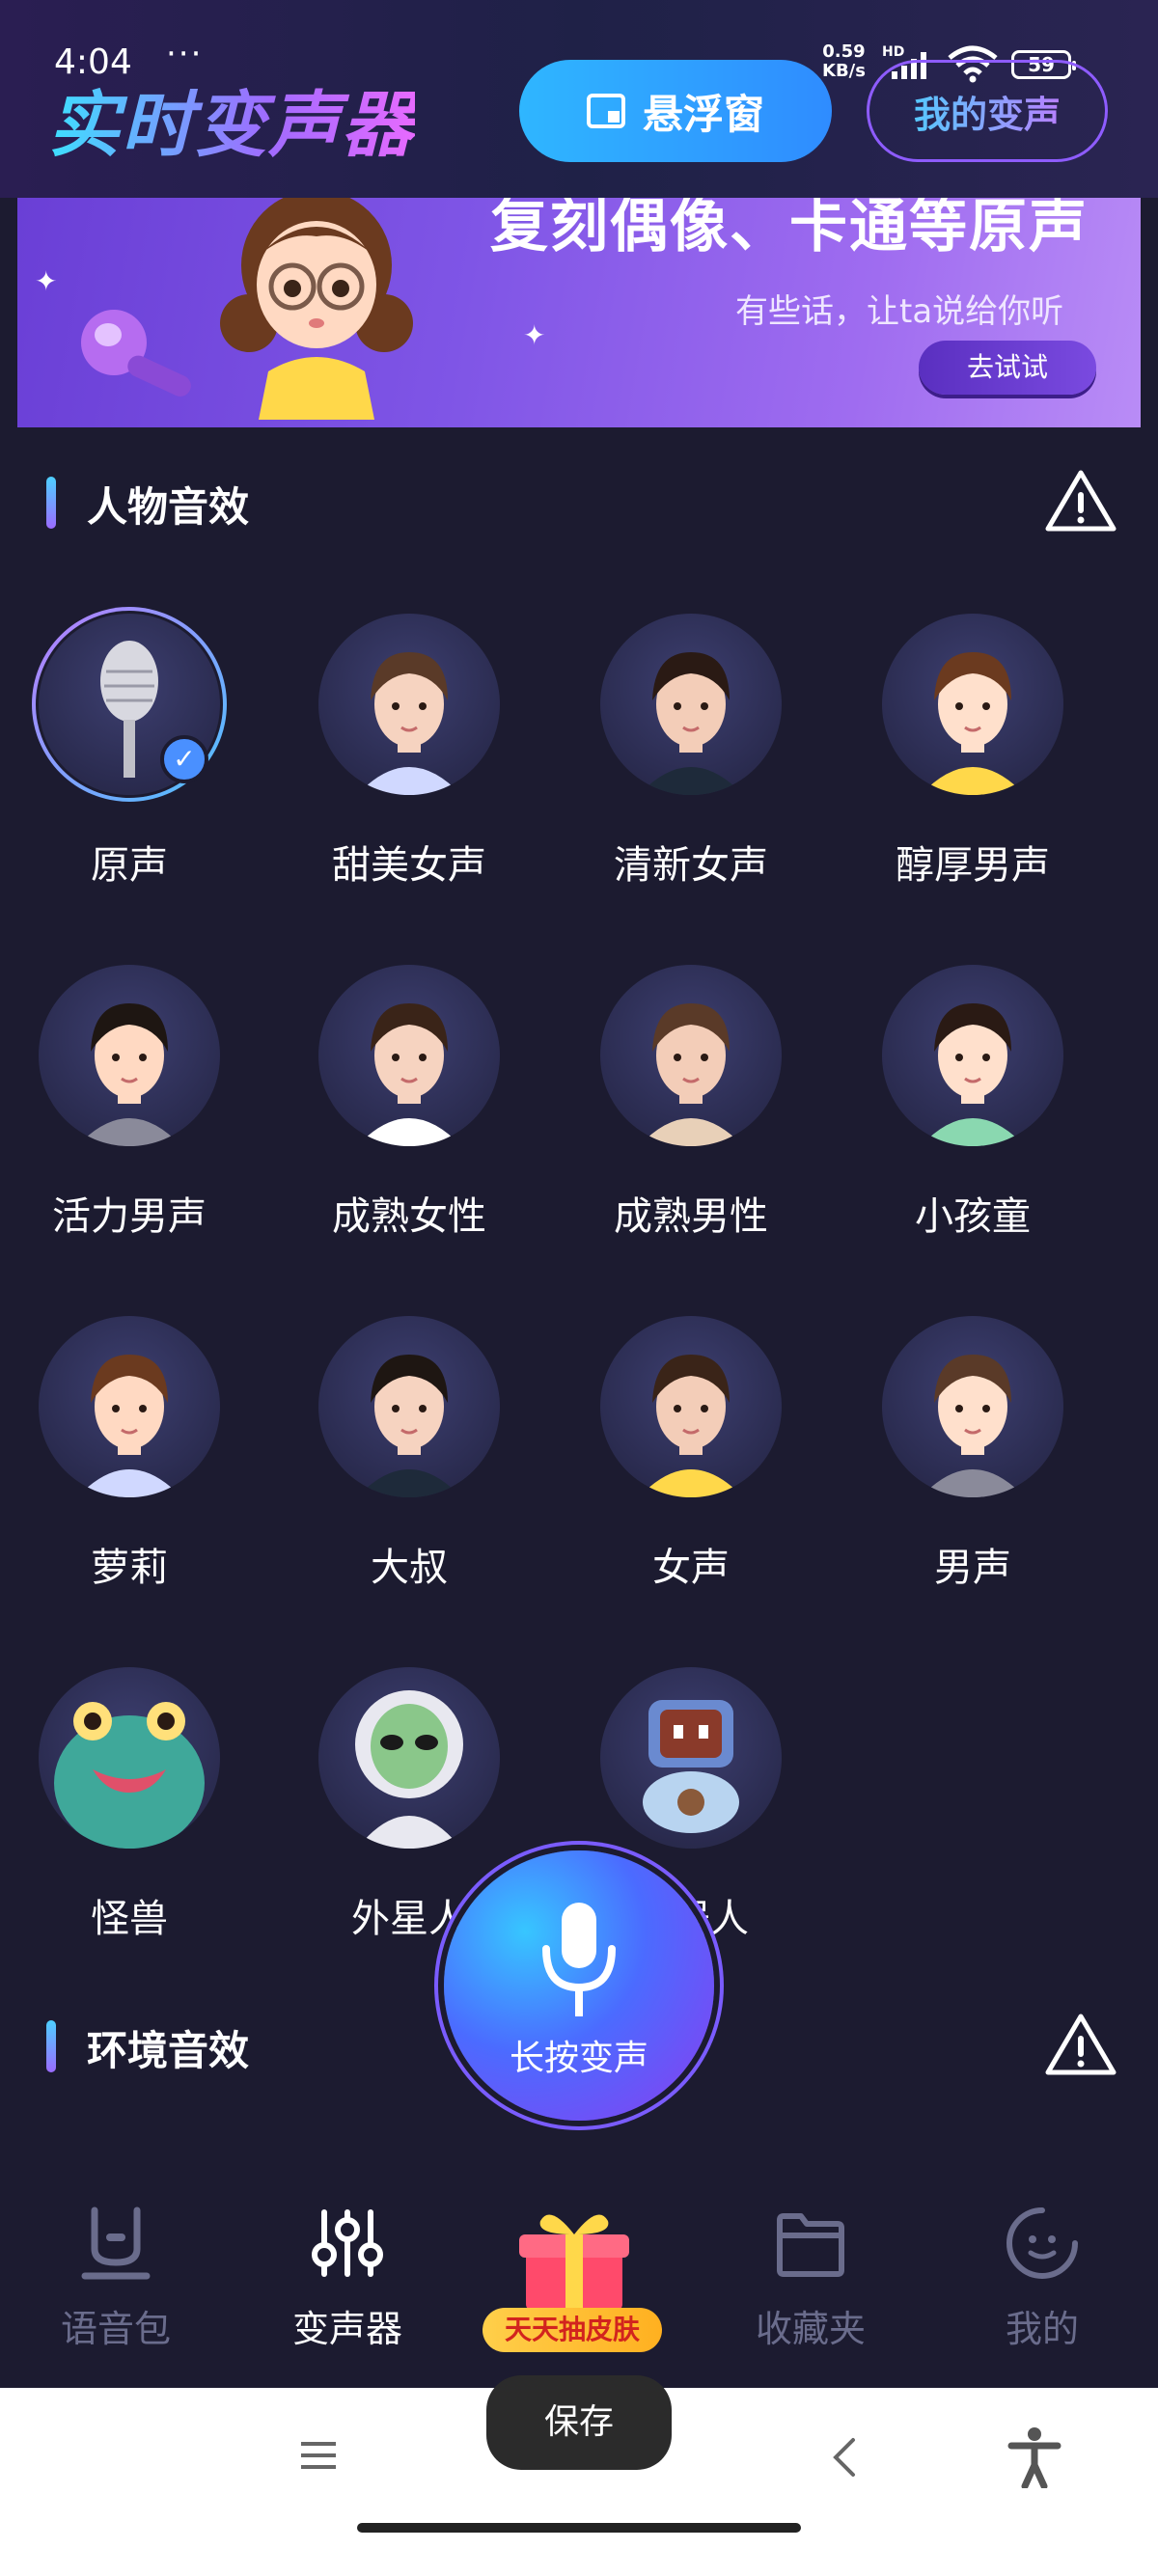  Describe the element at coordinates (1034, 2457) in the screenshot. I see `accessibility-icon` at that location.